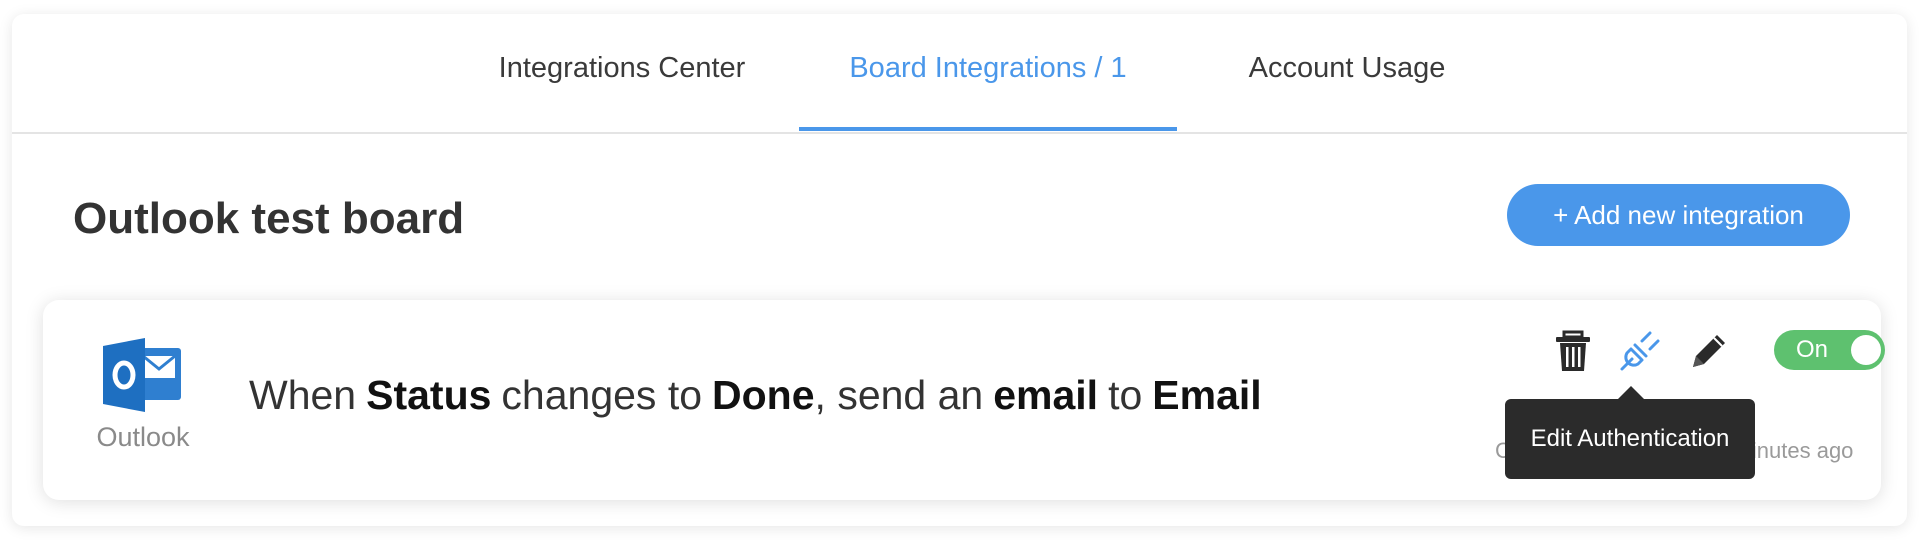 This screenshot has height=558, width=1920. I want to click on plug-icon, so click(1640, 351).